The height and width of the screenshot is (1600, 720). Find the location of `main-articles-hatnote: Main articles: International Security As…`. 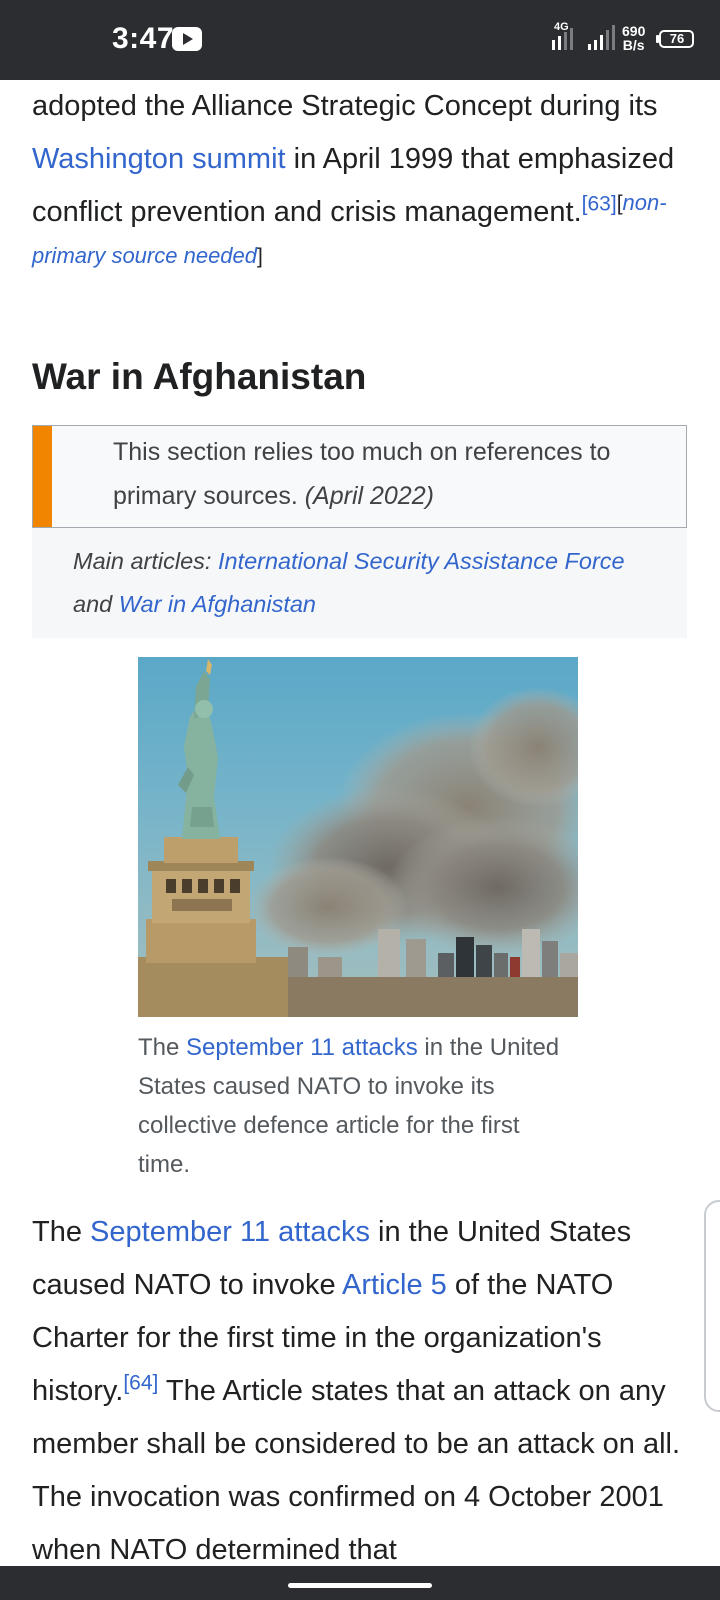

main-articles-hatnote: Main articles: International Security As… is located at coordinates (359, 583).